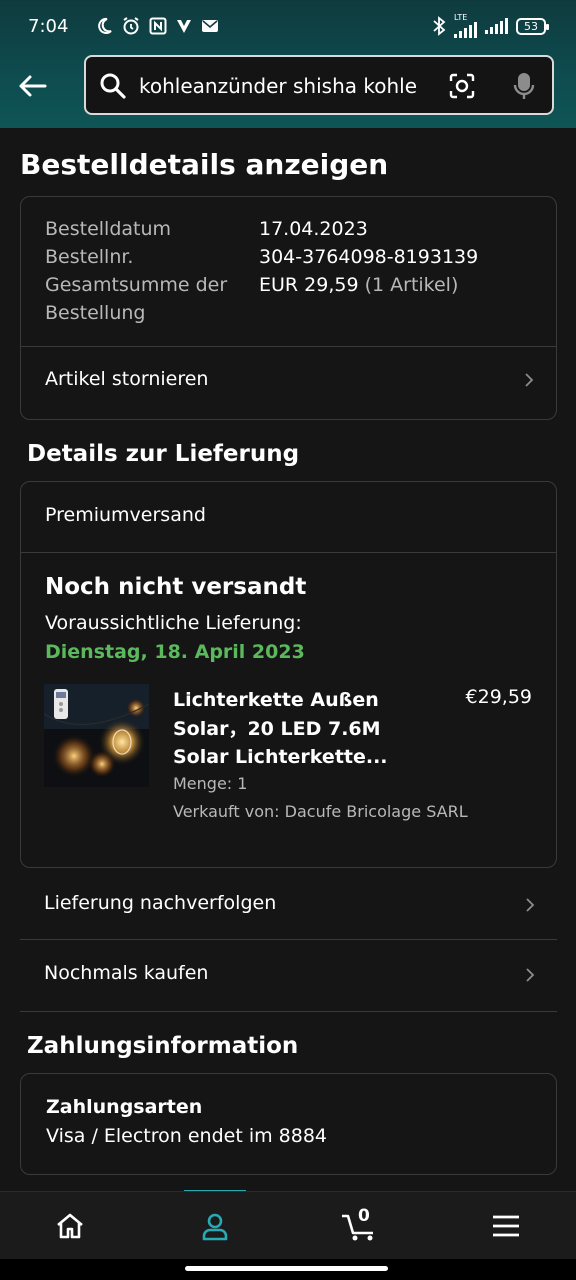  Describe the element at coordinates (411, 285) in the screenshot. I see `order-item-count: (1 Artikel)` at that location.